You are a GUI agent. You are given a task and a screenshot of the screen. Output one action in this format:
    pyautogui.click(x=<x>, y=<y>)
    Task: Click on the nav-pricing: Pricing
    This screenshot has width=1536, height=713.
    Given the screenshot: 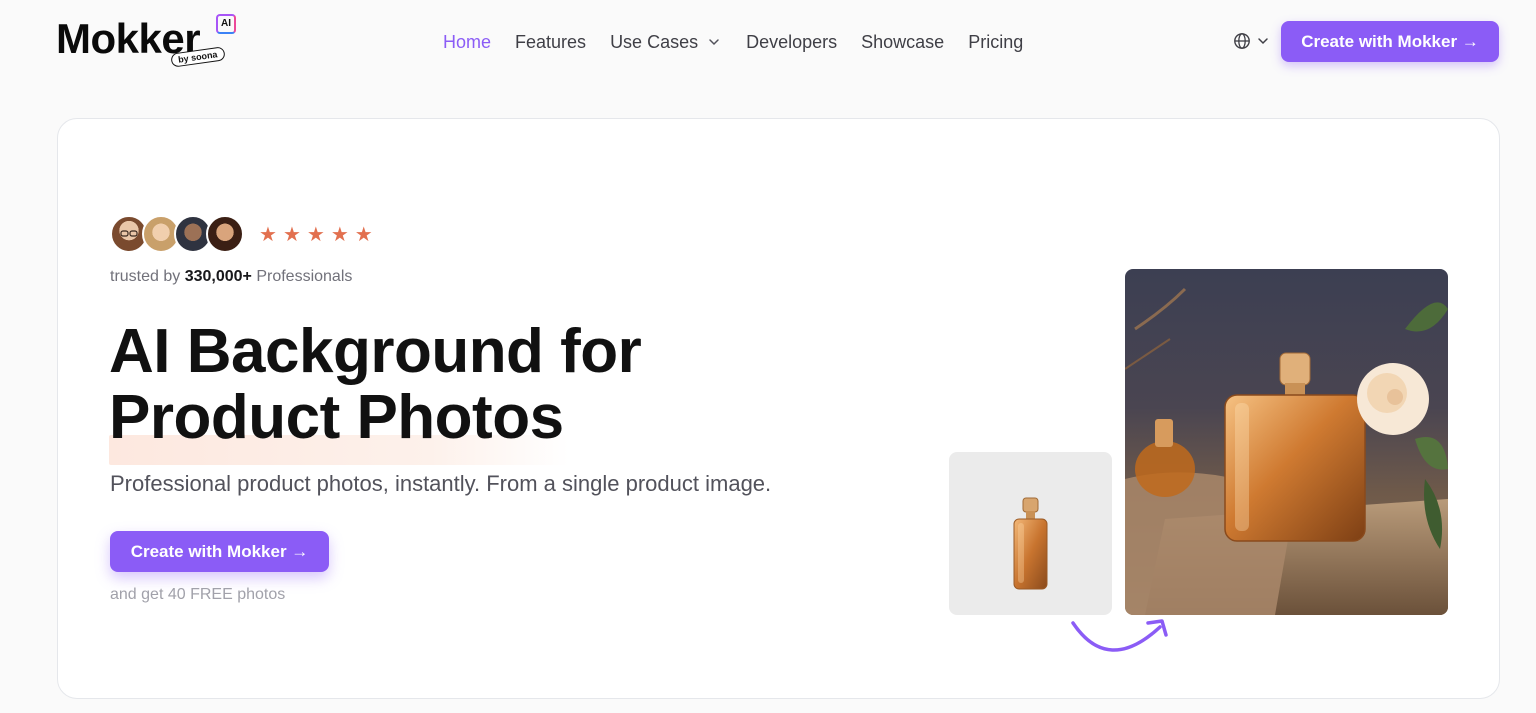 What is the action you would take?
    pyautogui.click(x=995, y=42)
    